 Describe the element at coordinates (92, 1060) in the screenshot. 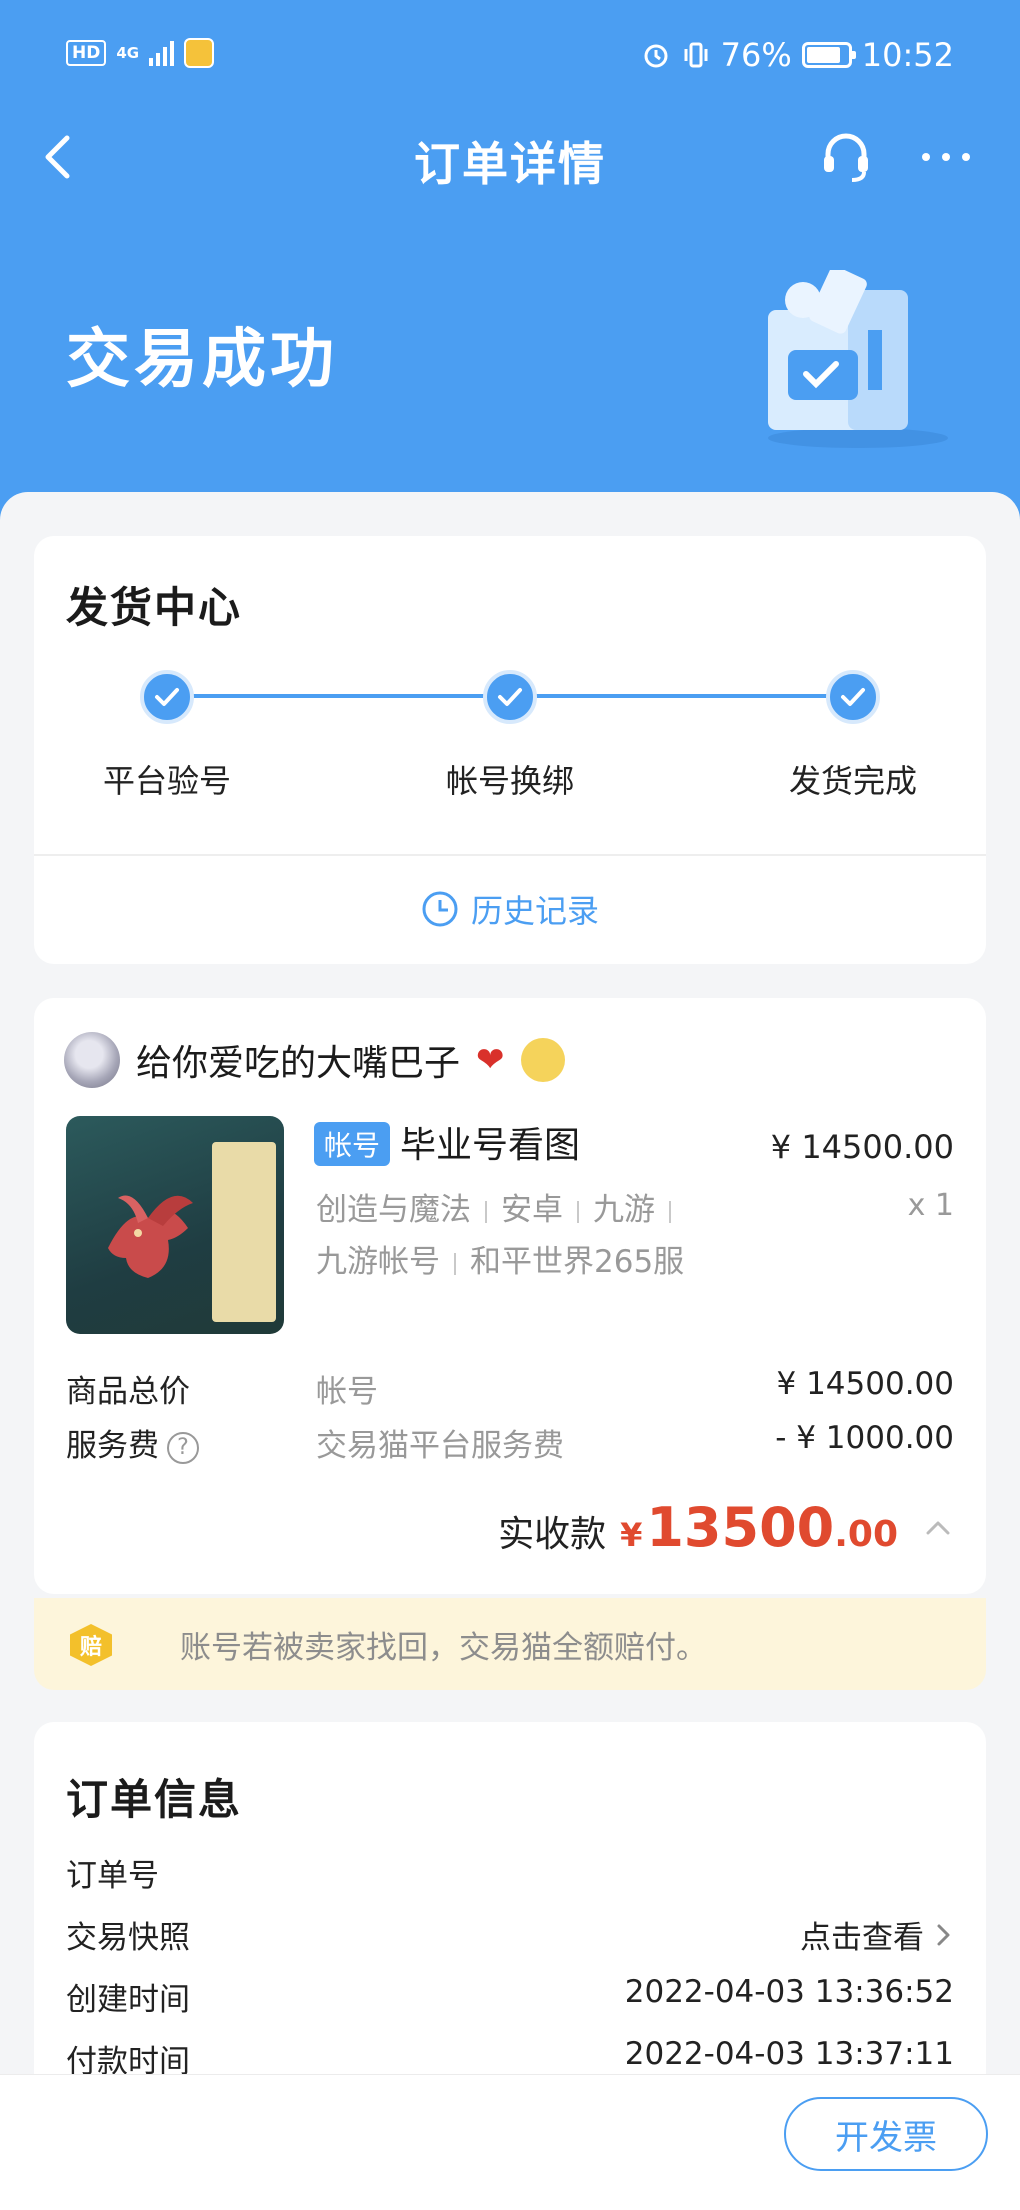

I see `avatar` at that location.